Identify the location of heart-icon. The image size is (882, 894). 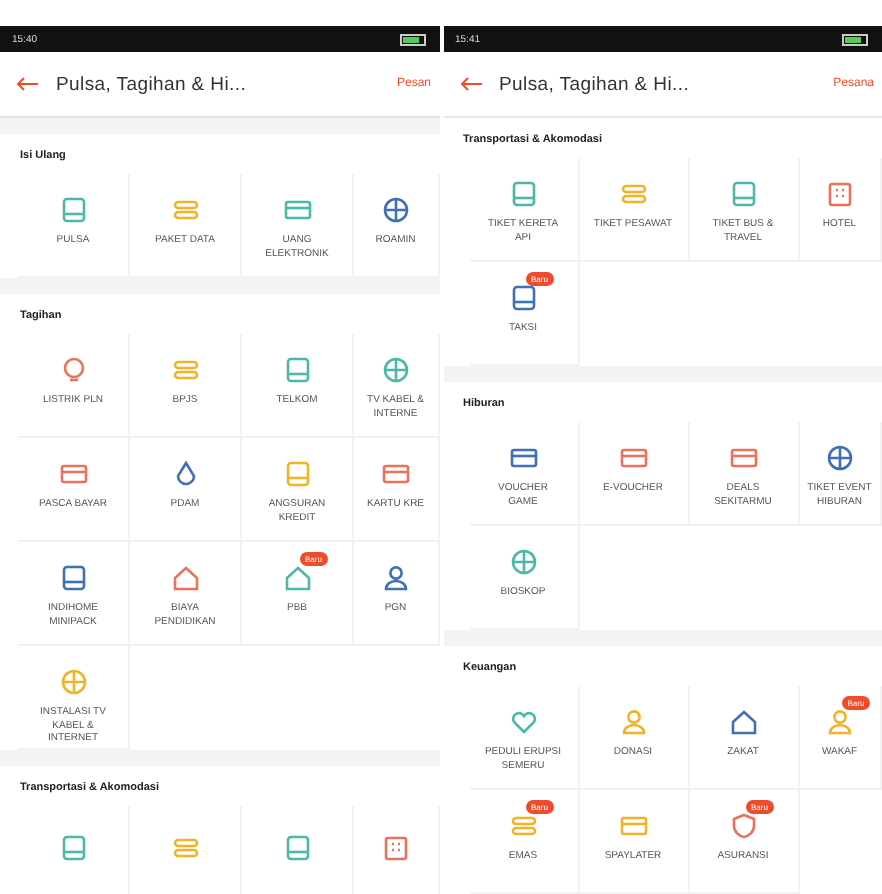
(523, 722).